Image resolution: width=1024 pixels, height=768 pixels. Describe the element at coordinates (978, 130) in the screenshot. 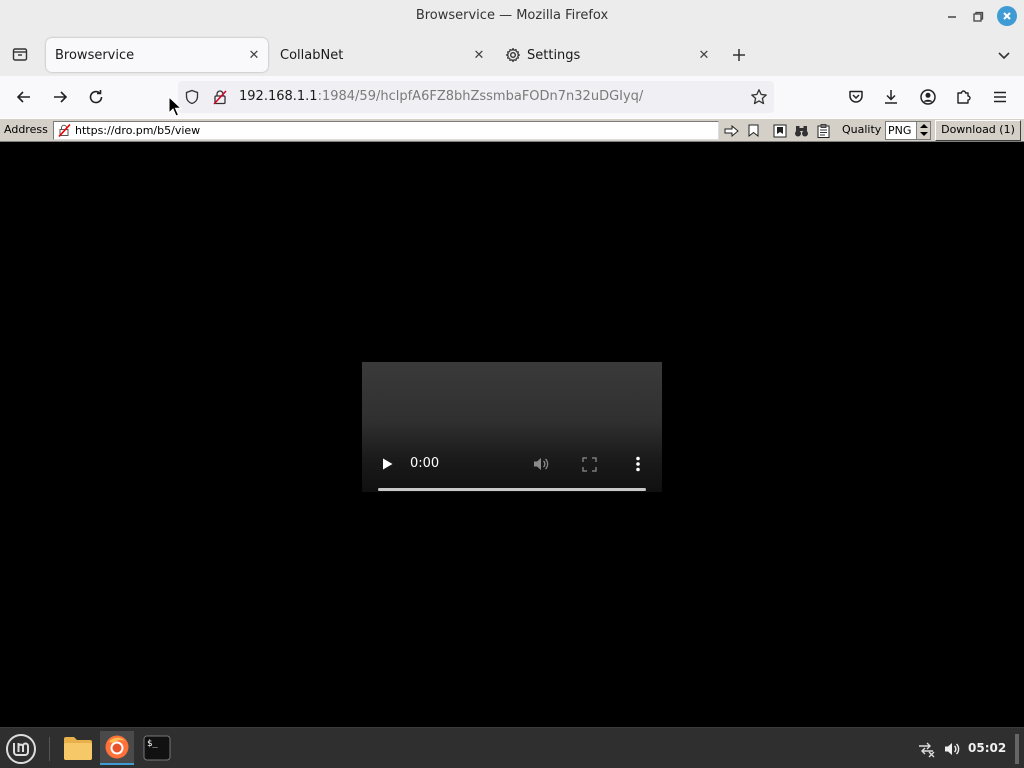

I see `download-button: Download (1)` at that location.